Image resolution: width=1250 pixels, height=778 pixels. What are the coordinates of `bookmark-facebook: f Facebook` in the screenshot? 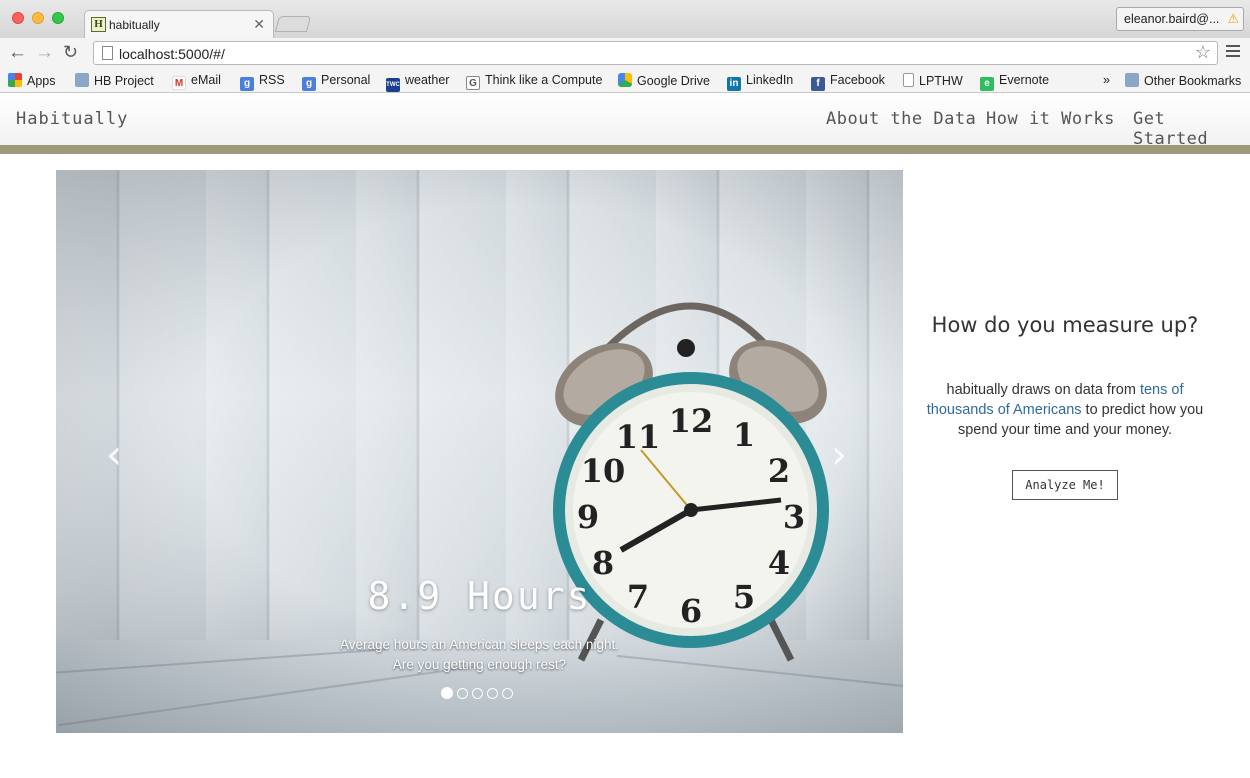 It's located at (848, 82).